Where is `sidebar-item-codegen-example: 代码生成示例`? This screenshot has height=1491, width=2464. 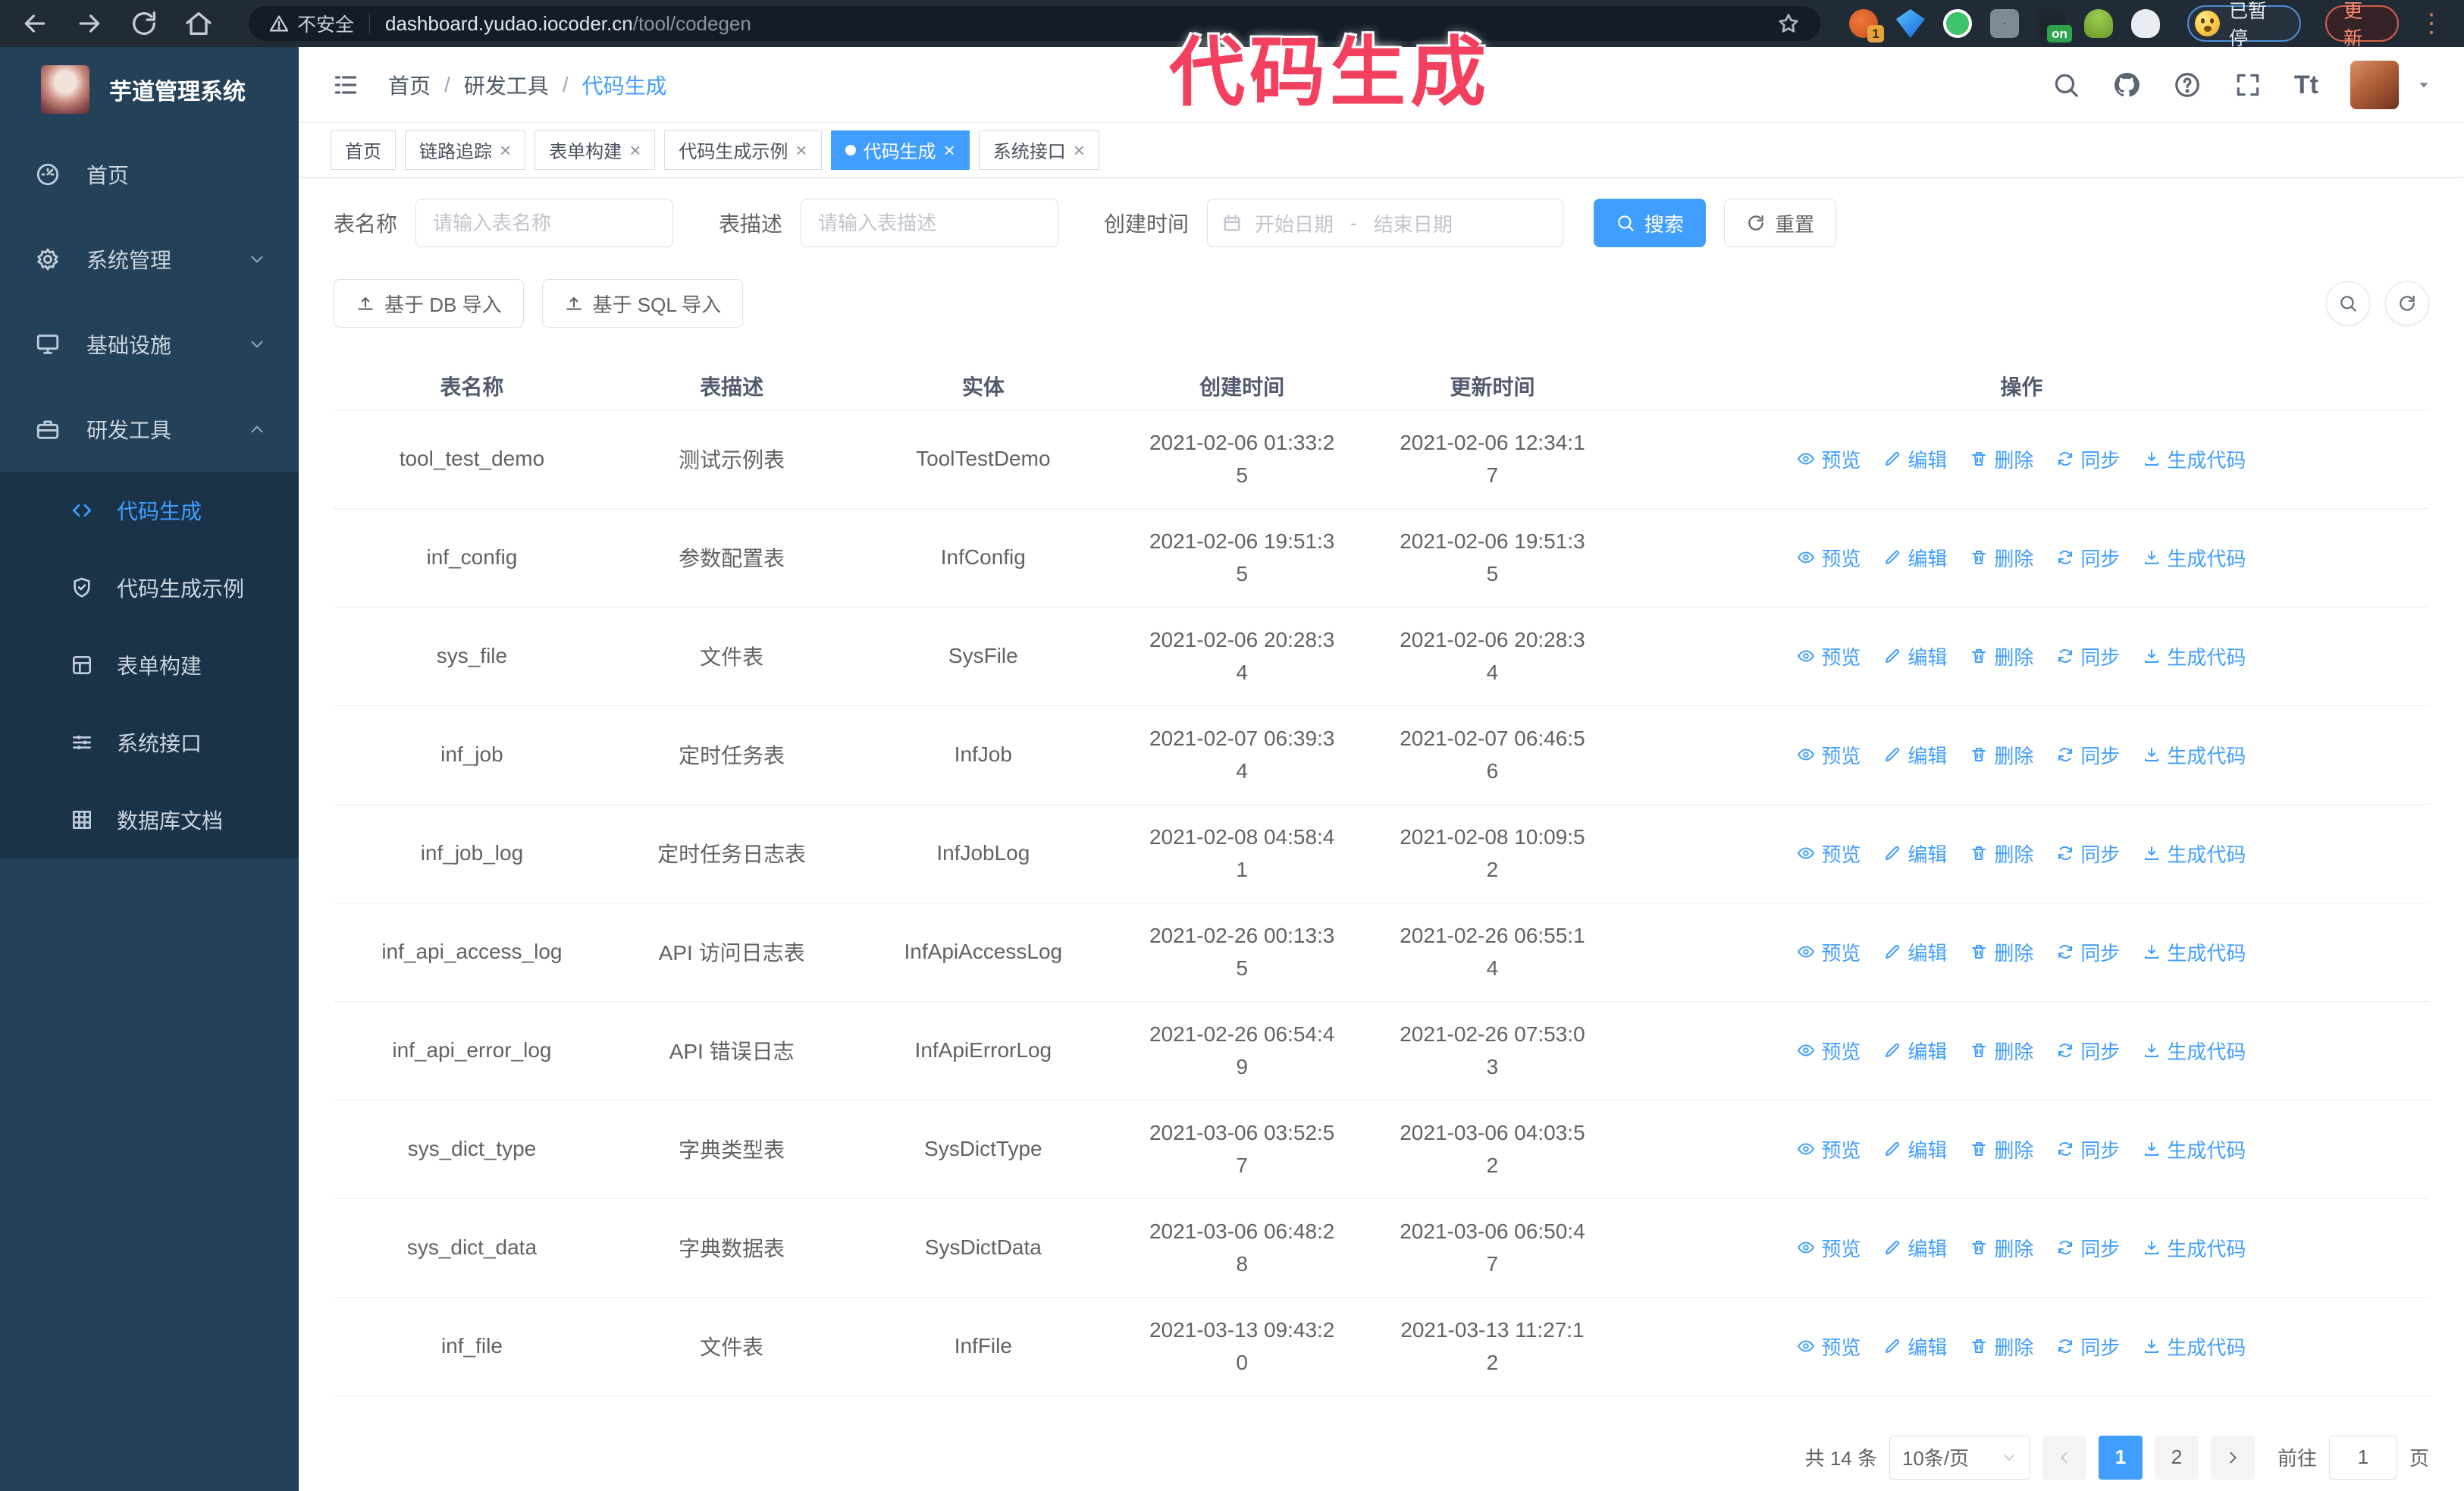 sidebar-item-codegen-example: 代码生成示例 is located at coordinates (150, 587).